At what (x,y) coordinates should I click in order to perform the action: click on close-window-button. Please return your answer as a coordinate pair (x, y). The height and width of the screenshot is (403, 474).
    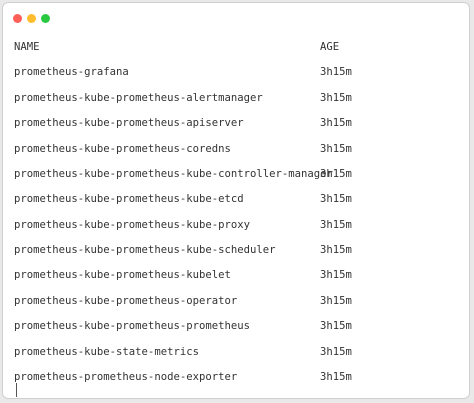
    Looking at the image, I should click on (17, 18).